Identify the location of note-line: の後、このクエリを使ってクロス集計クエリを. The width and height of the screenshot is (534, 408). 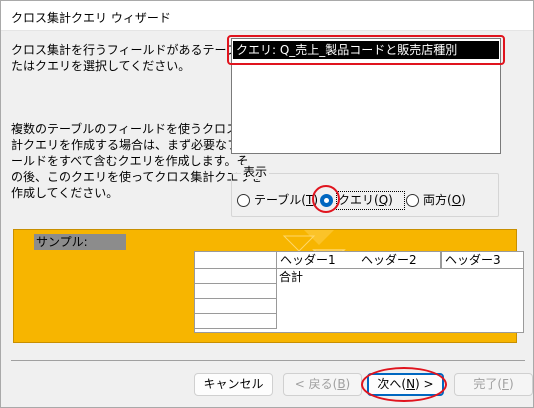
(137, 177).